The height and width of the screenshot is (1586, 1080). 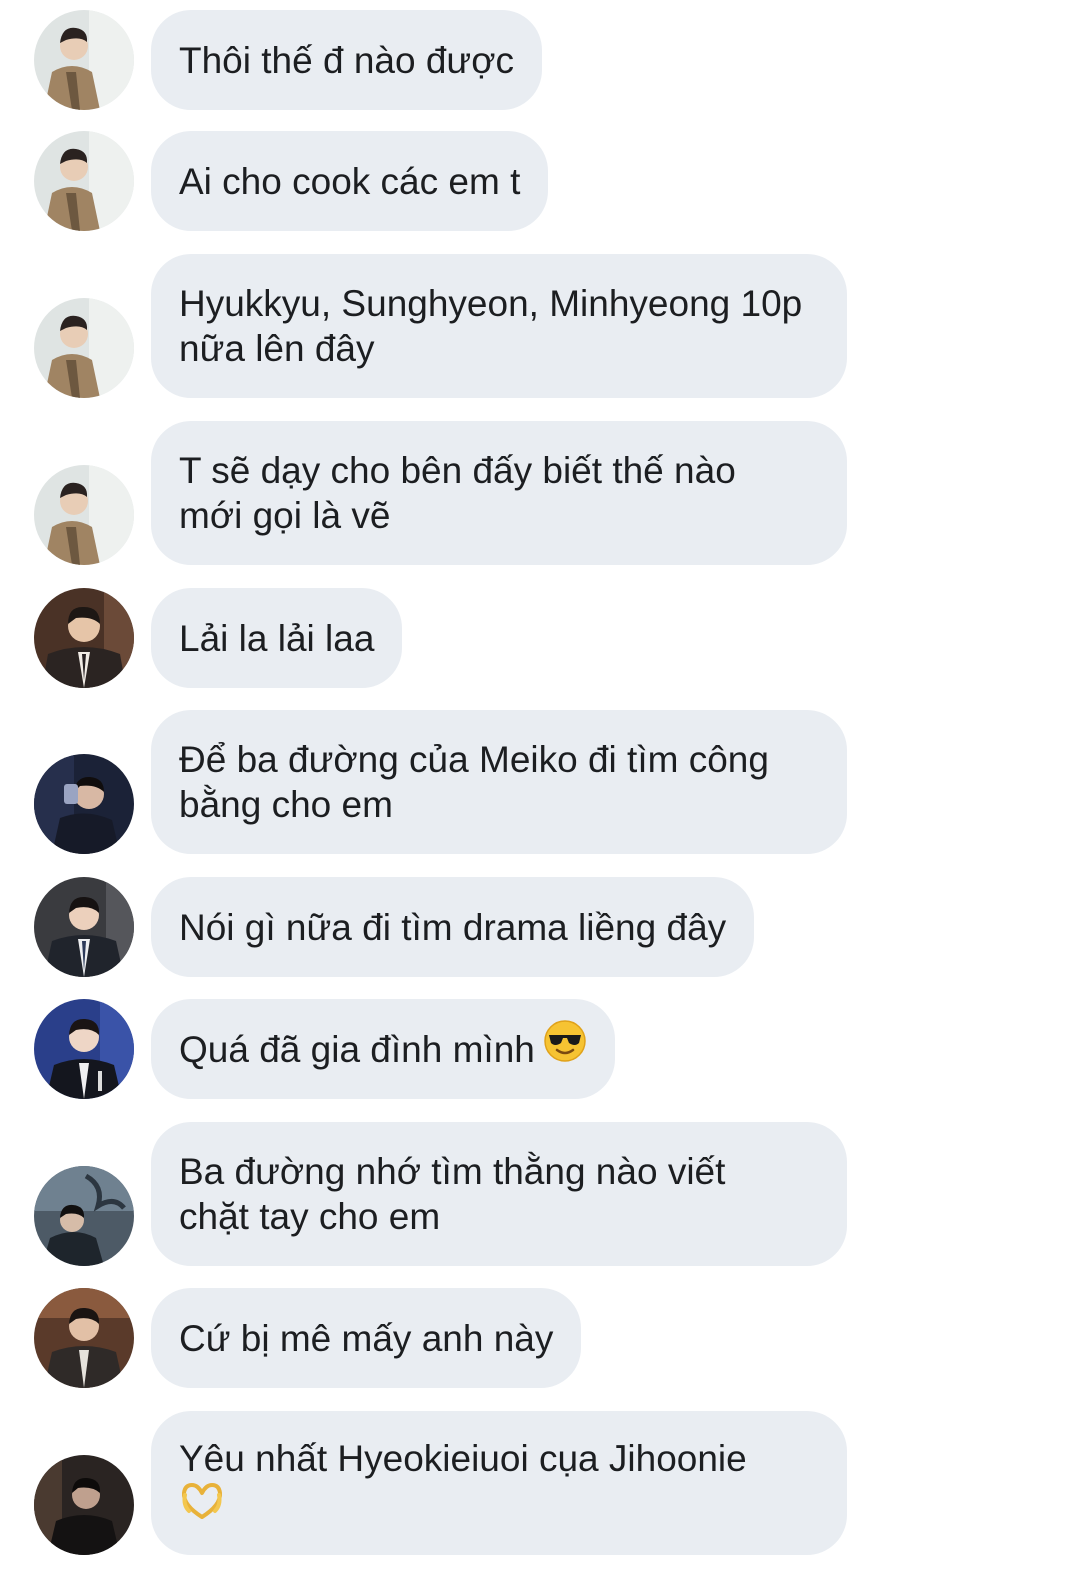 What do you see at coordinates (540, 638) in the screenshot?
I see `message-row: Lải la lải laa` at bounding box center [540, 638].